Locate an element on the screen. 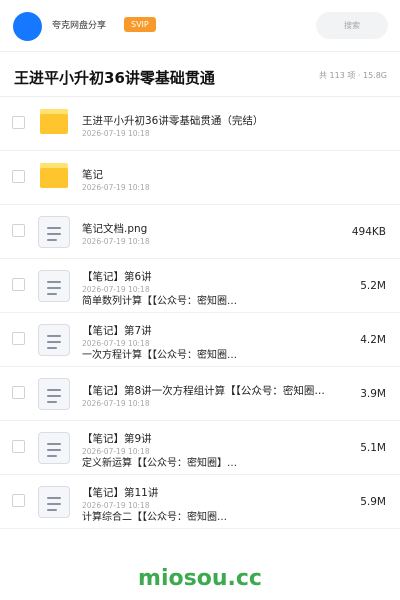 This screenshot has height=600, width=400. file-row: 王进平小升初36讲零基础贯通（完结） 2026-07-19 10:18 is located at coordinates (200, 124).